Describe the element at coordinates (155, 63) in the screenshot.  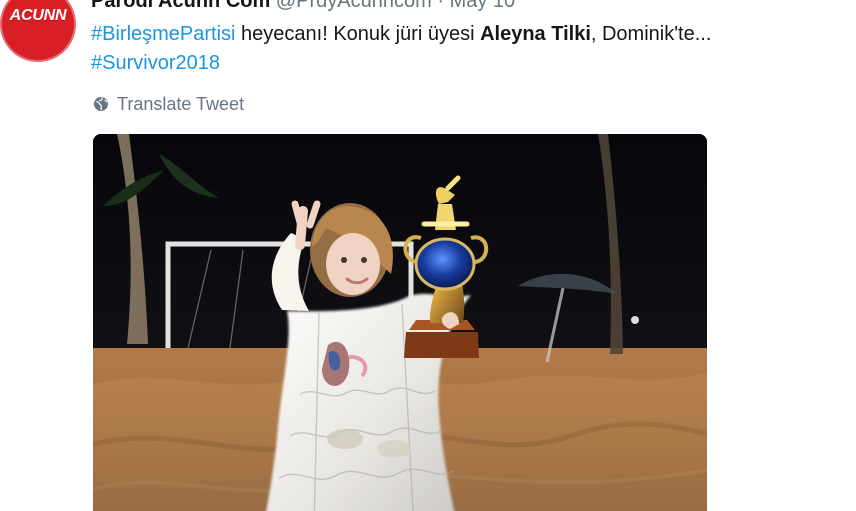
I see `hashtag-survivor2018: #Survivor2018` at that location.